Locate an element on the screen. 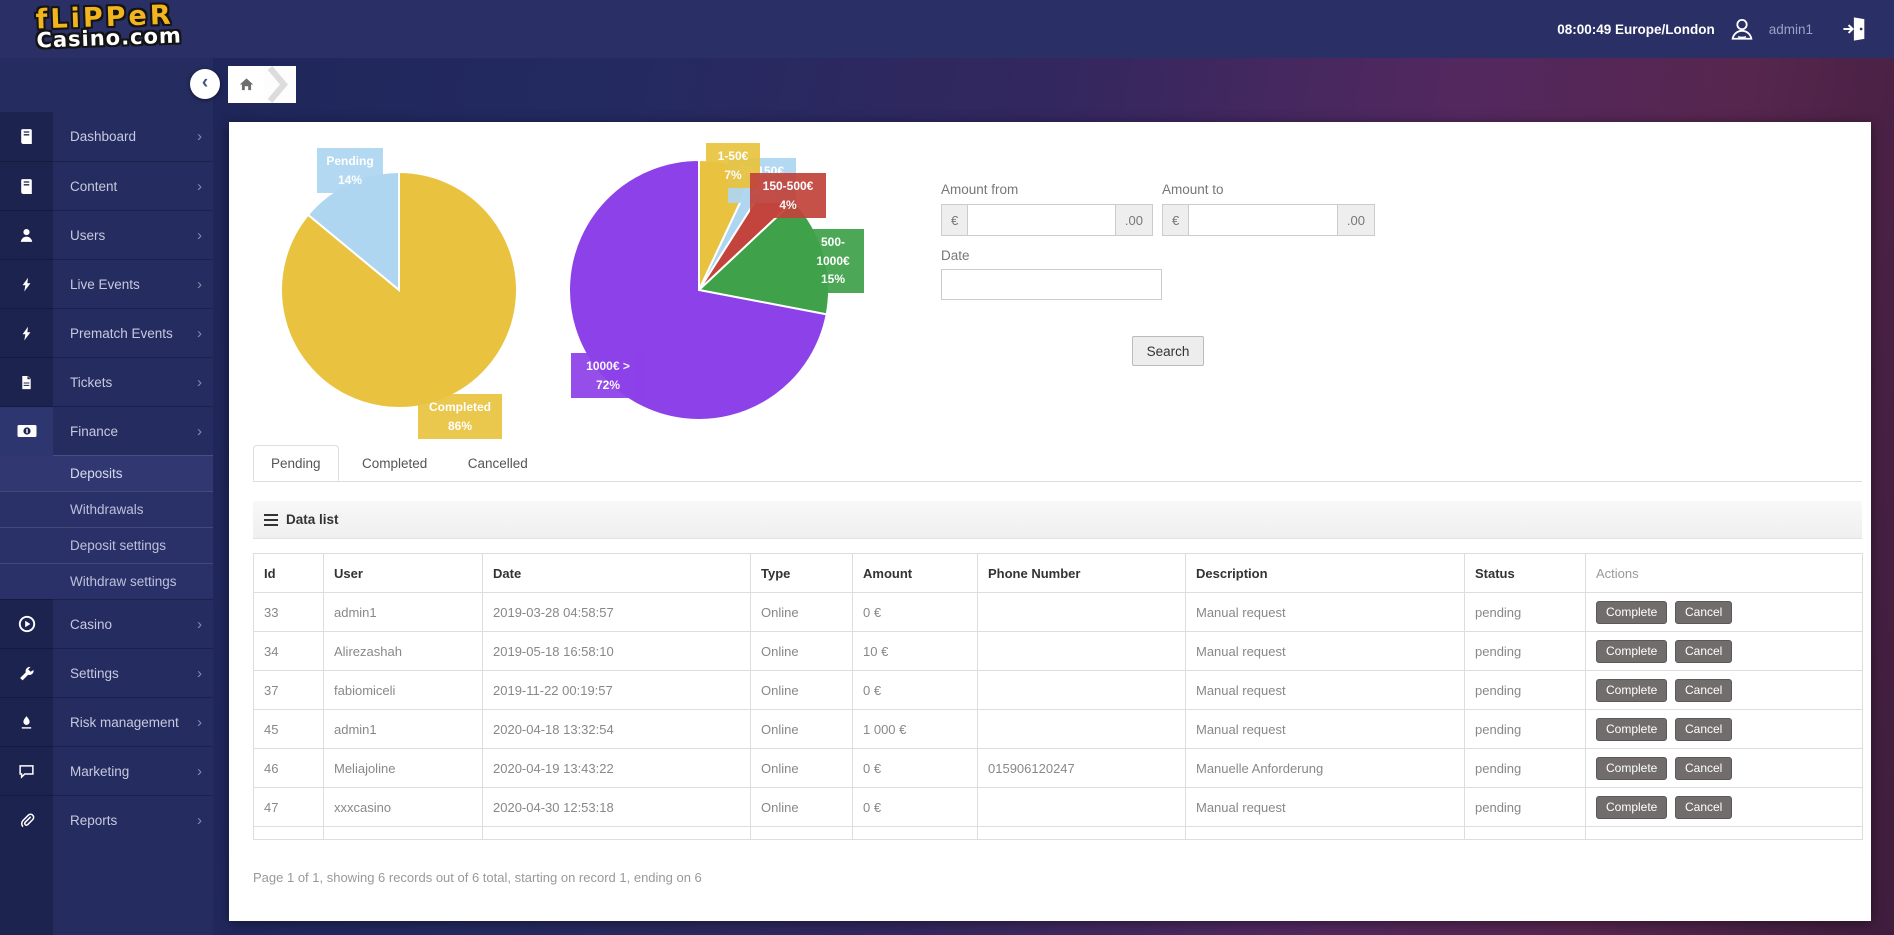 The height and width of the screenshot is (935, 1894). cell-date: 2019-05-18 16:58:10 is located at coordinates (616, 651).